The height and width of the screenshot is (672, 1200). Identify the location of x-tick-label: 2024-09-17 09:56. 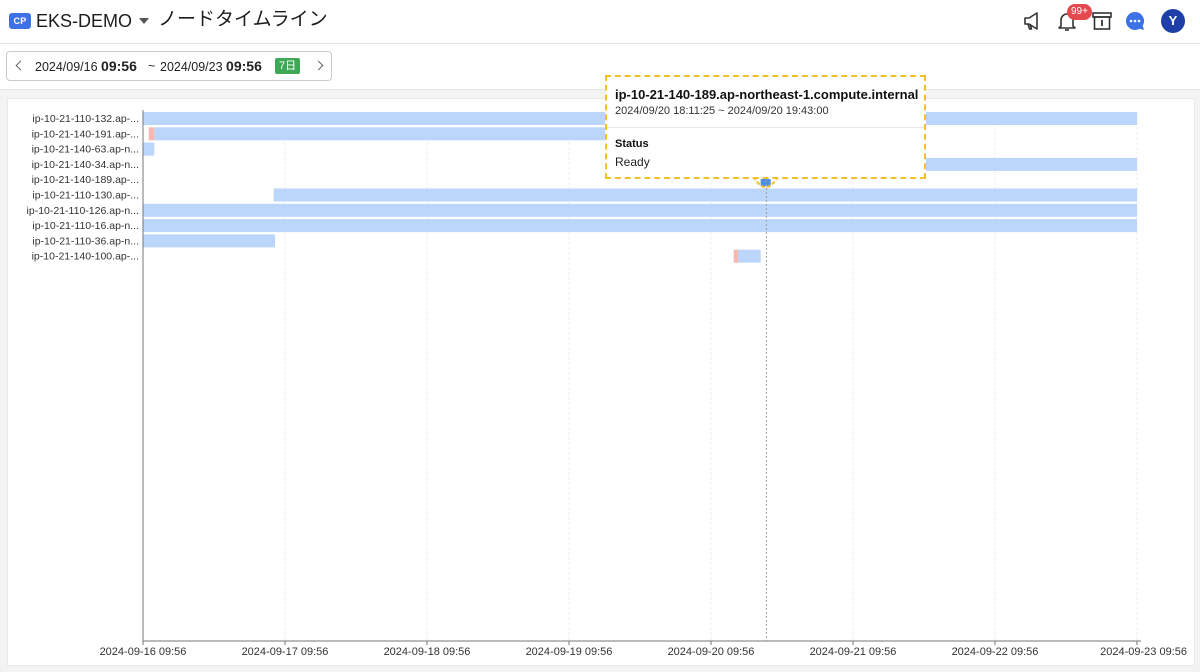
(285, 652).